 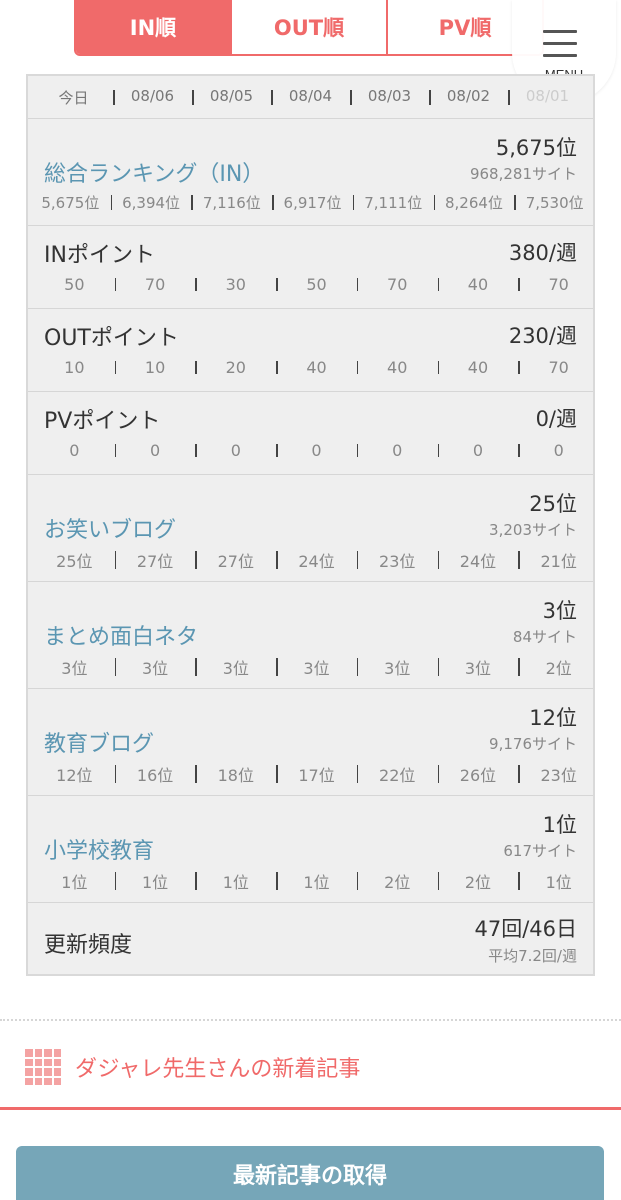 I want to click on in-point-label: INポイント, so click(x=99, y=255).